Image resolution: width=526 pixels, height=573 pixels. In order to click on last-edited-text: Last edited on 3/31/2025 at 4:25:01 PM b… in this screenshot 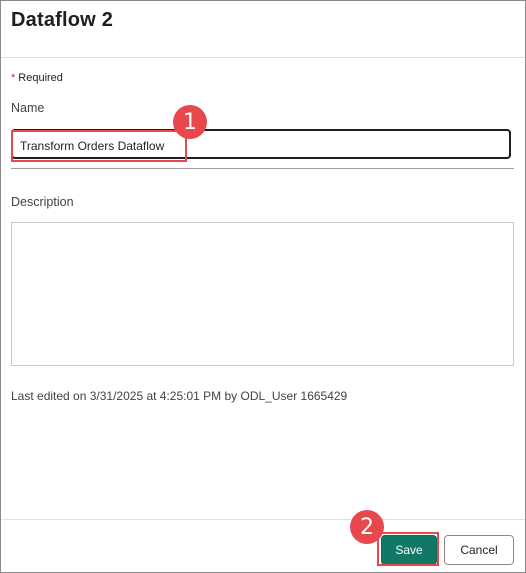, I will do `click(179, 396)`.